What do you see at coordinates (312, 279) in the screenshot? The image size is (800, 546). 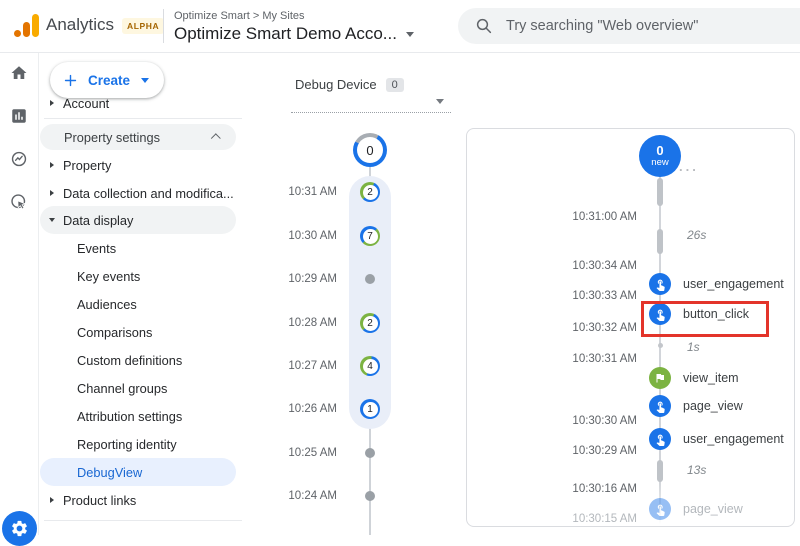 I see `minute-label: 10:29 AM` at bounding box center [312, 279].